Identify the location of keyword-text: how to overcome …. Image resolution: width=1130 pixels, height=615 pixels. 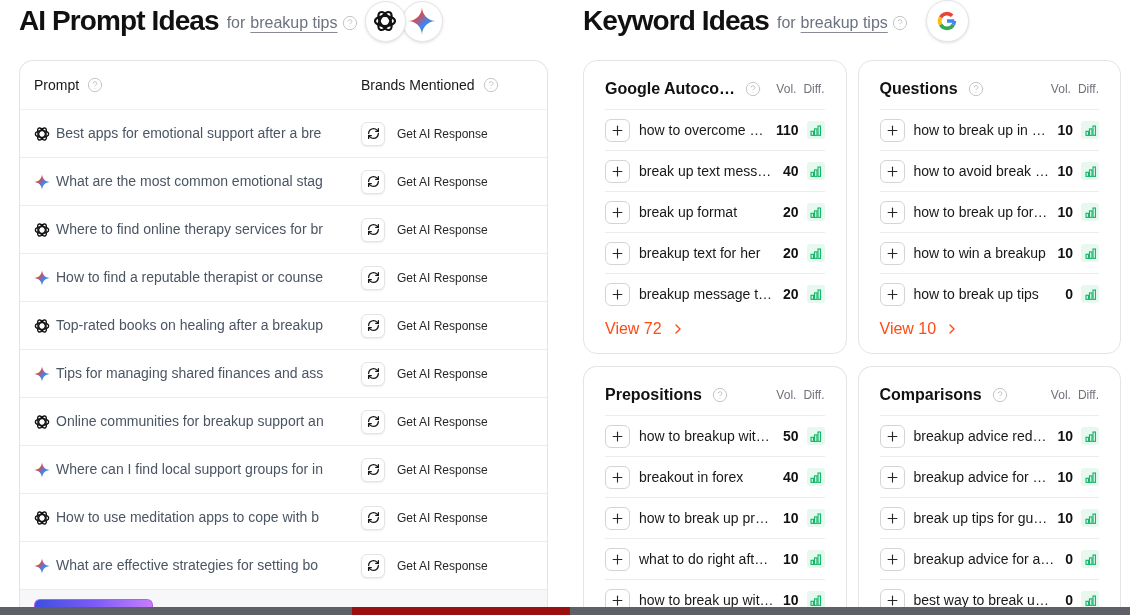
(702, 130).